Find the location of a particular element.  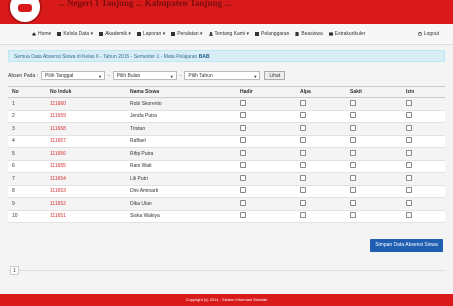

nav-akademik: Akademik ▾ is located at coordinates (115, 34).